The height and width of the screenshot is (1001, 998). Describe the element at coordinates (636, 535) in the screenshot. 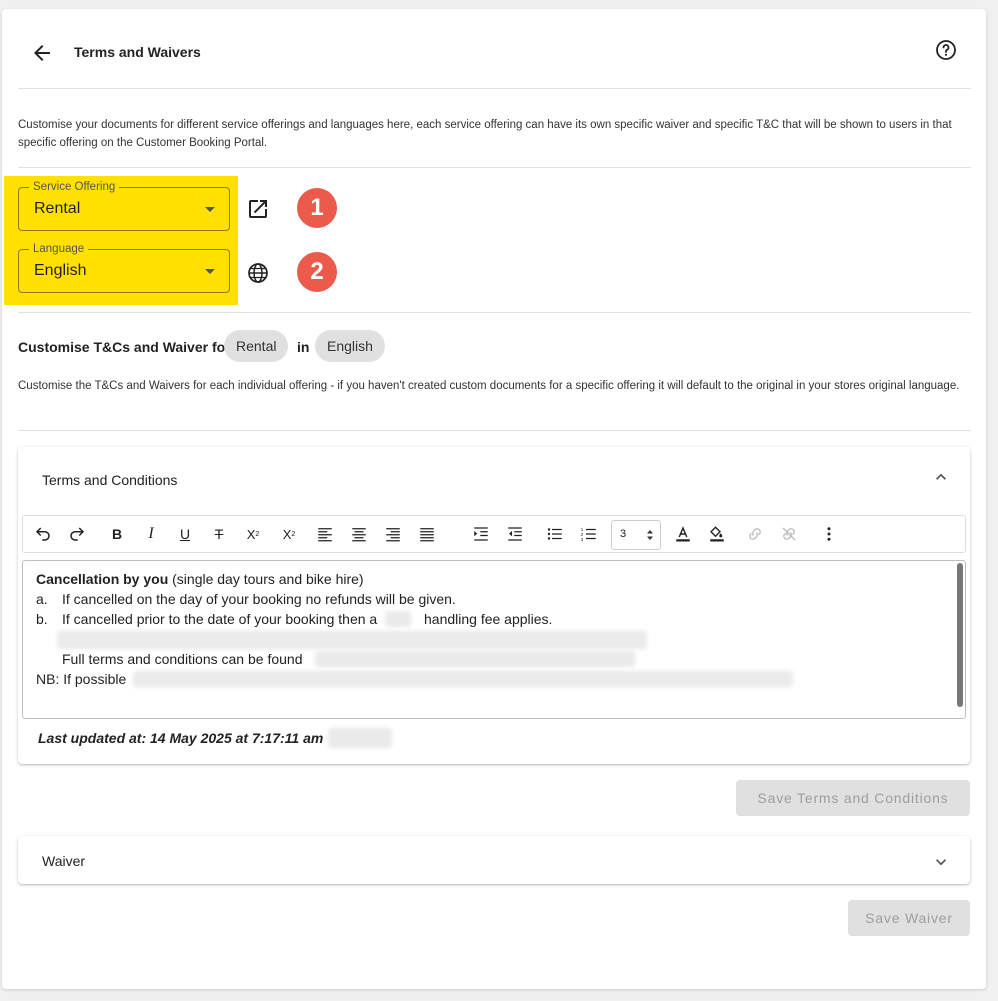

I see `font-size-stepper: 3` at that location.